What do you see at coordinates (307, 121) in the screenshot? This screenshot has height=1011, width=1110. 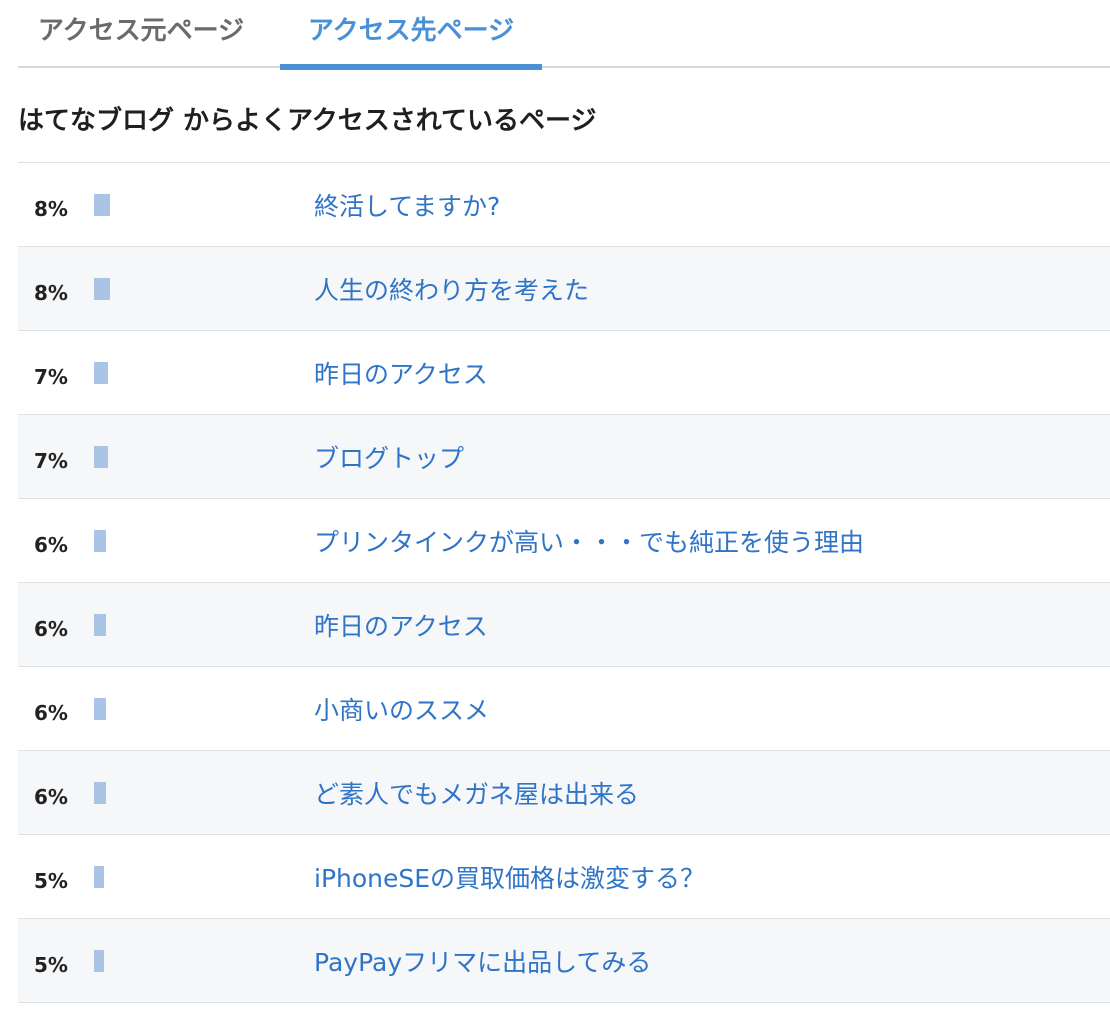 I see `section-heading: はてなブログ からよくアクセスされているページ` at bounding box center [307, 121].